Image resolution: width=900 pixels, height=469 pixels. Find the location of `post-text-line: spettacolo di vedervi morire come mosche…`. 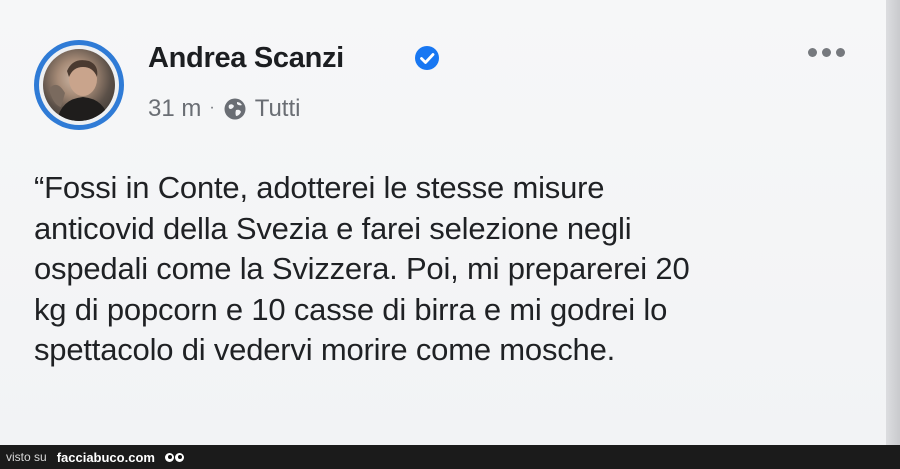

post-text-line: spettacolo di vedervi morire come mosche… is located at coordinates (325, 349).